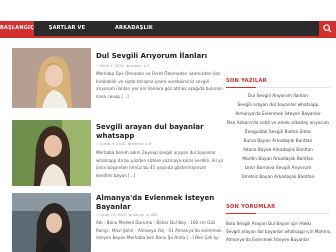 The width and height of the screenshot is (336, 252). I want to click on nav-search-button, so click(327, 28).